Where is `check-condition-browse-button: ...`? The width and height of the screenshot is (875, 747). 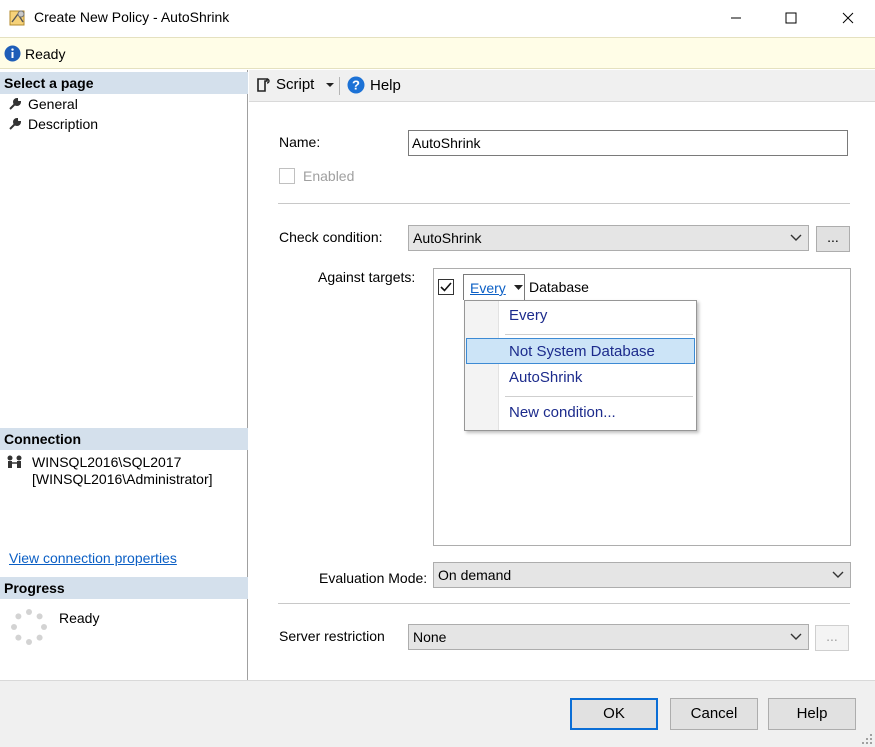 check-condition-browse-button: ... is located at coordinates (833, 239).